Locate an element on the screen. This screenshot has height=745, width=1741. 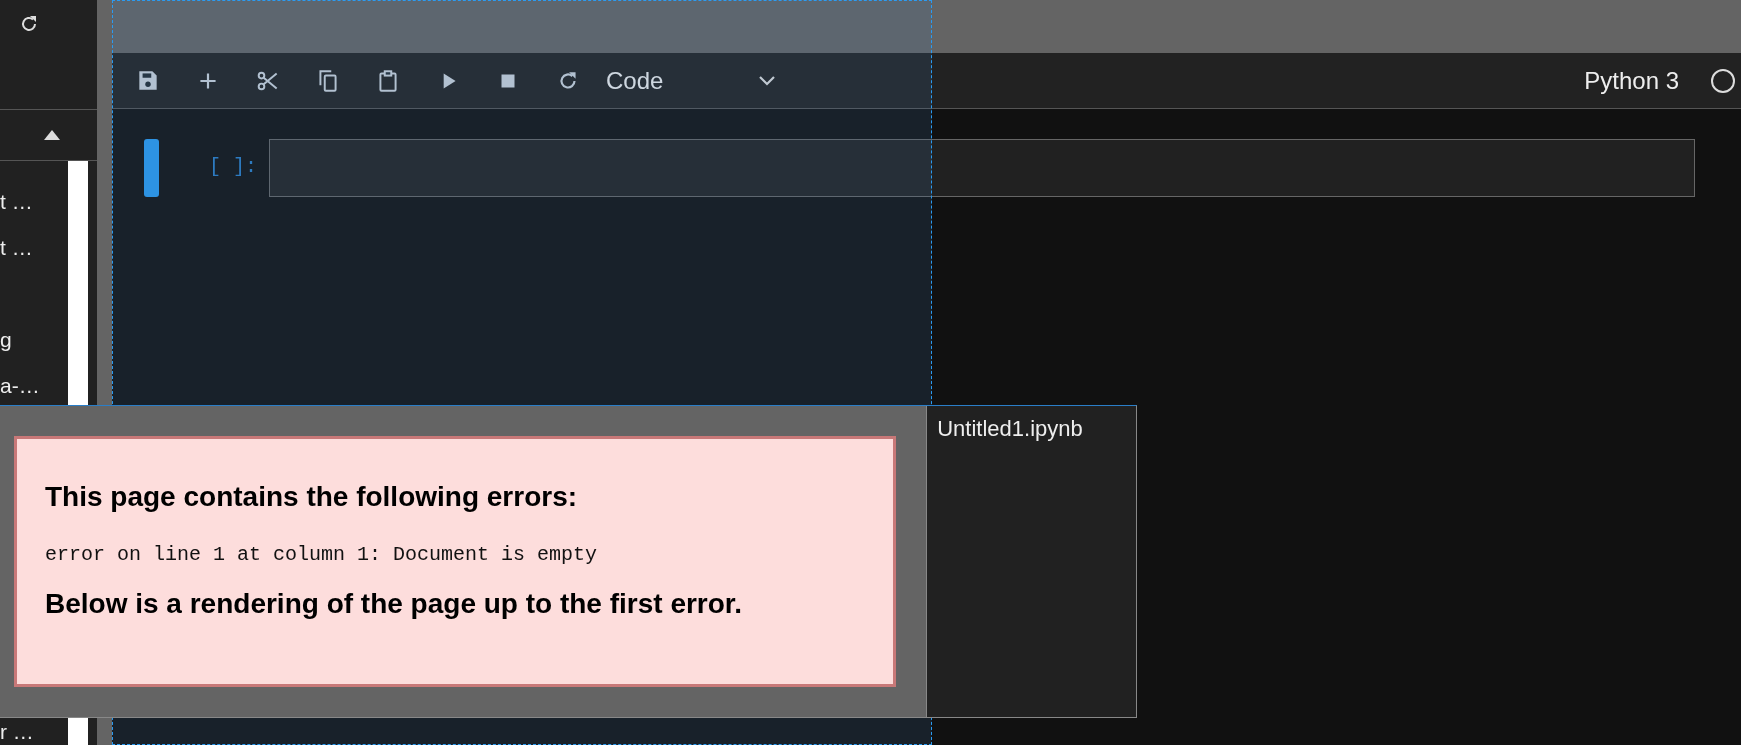
error-footer: Below is a rendering of the page up to the first error. is located at coordinates (455, 604).